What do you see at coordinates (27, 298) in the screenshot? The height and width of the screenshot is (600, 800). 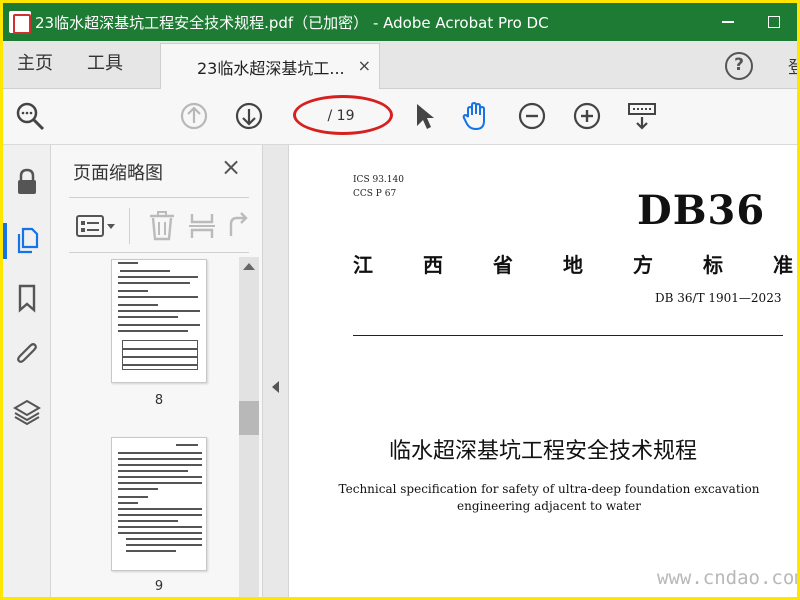 I see `bookmark-icon` at bounding box center [27, 298].